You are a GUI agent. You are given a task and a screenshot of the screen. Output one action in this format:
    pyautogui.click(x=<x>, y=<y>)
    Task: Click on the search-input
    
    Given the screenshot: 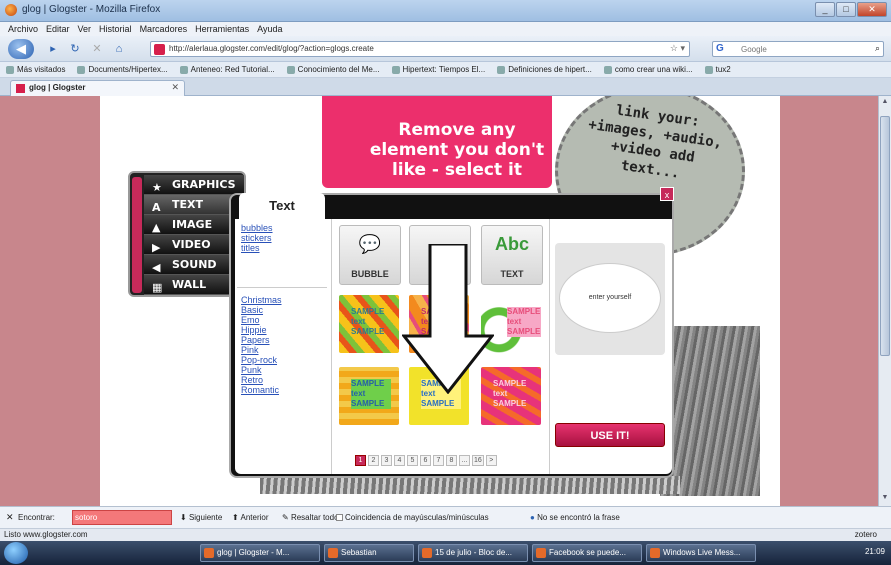 What is the action you would take?
    pyautogui.click(x=801, y=49)
    